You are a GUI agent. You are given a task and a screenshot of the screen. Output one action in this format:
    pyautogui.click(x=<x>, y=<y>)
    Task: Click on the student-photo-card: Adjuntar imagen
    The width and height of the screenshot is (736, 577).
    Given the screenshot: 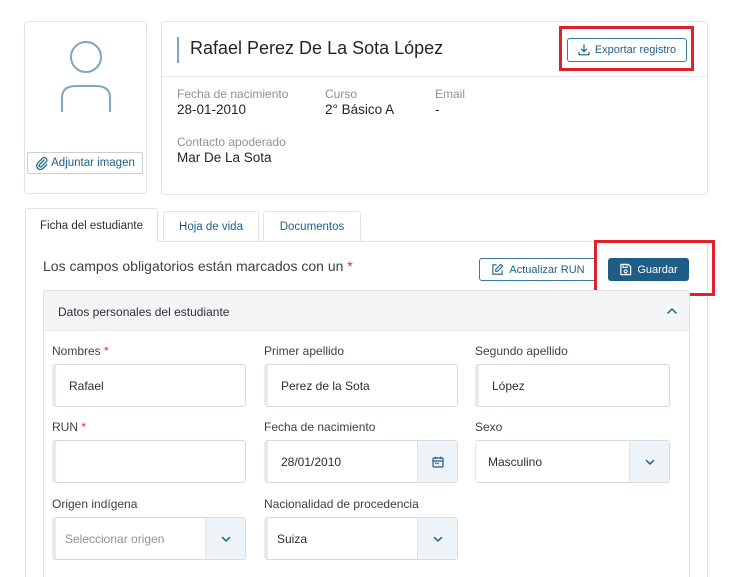 What is the action you would take?
    pyautogui.click(x=85, y=107)
    